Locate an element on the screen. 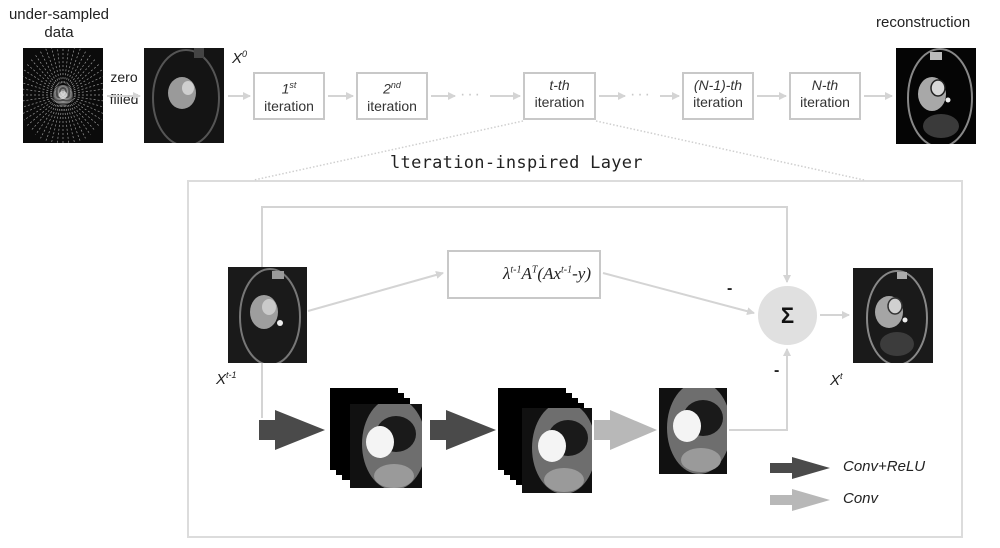  arrow-conv-output-to-sum is located at coordinates (760, 389).